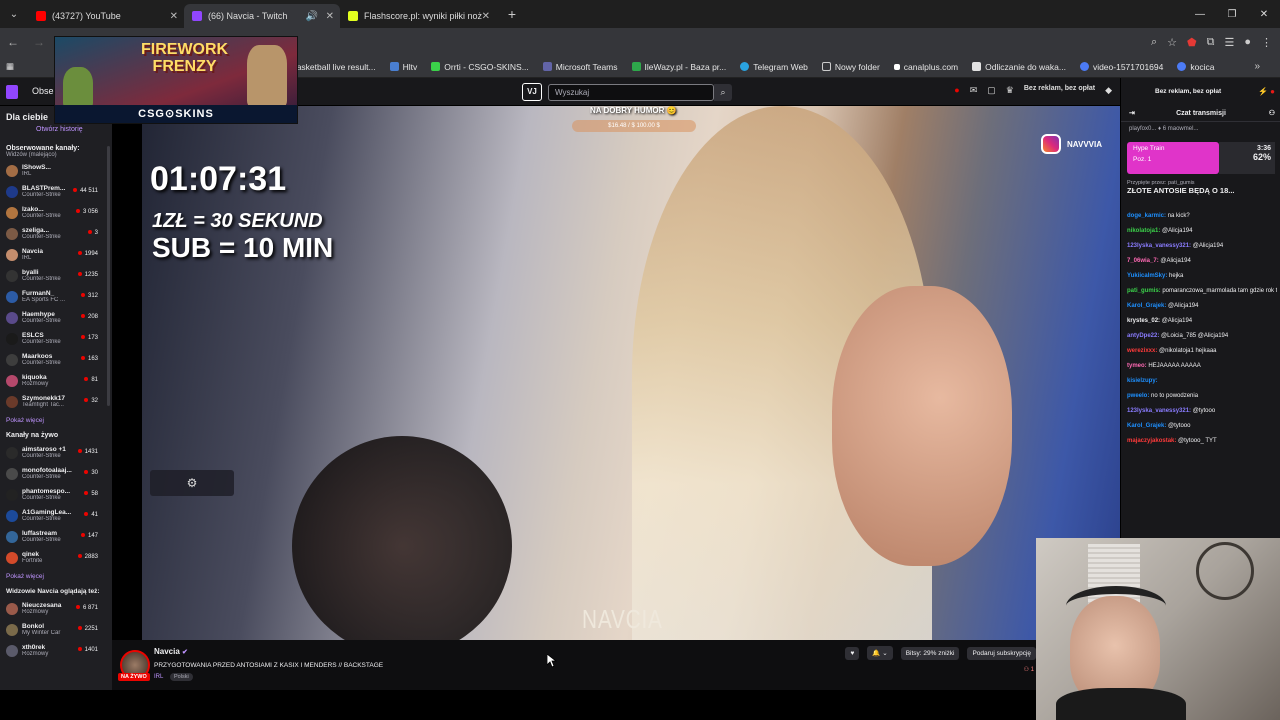  I want to click on chat-message: kisielzupy:, so click(1202, 381).